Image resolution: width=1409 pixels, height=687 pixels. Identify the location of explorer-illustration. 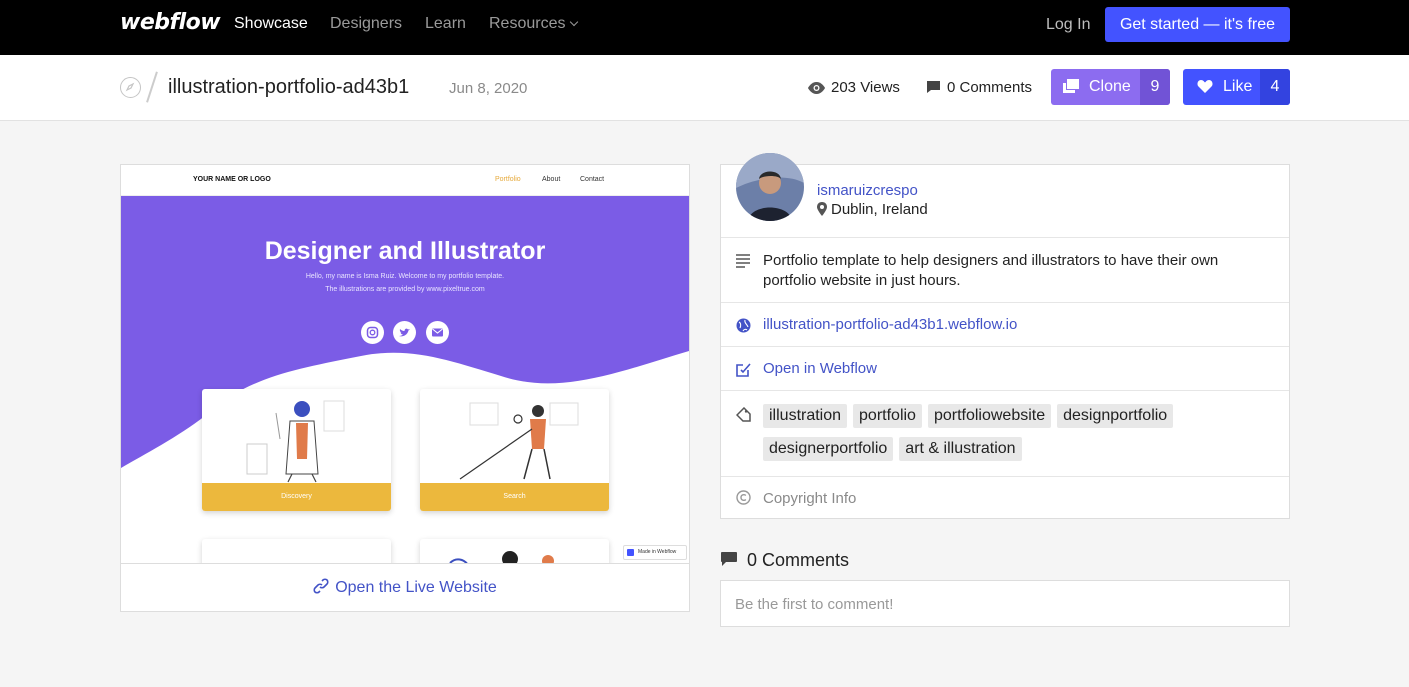
(519, 441).